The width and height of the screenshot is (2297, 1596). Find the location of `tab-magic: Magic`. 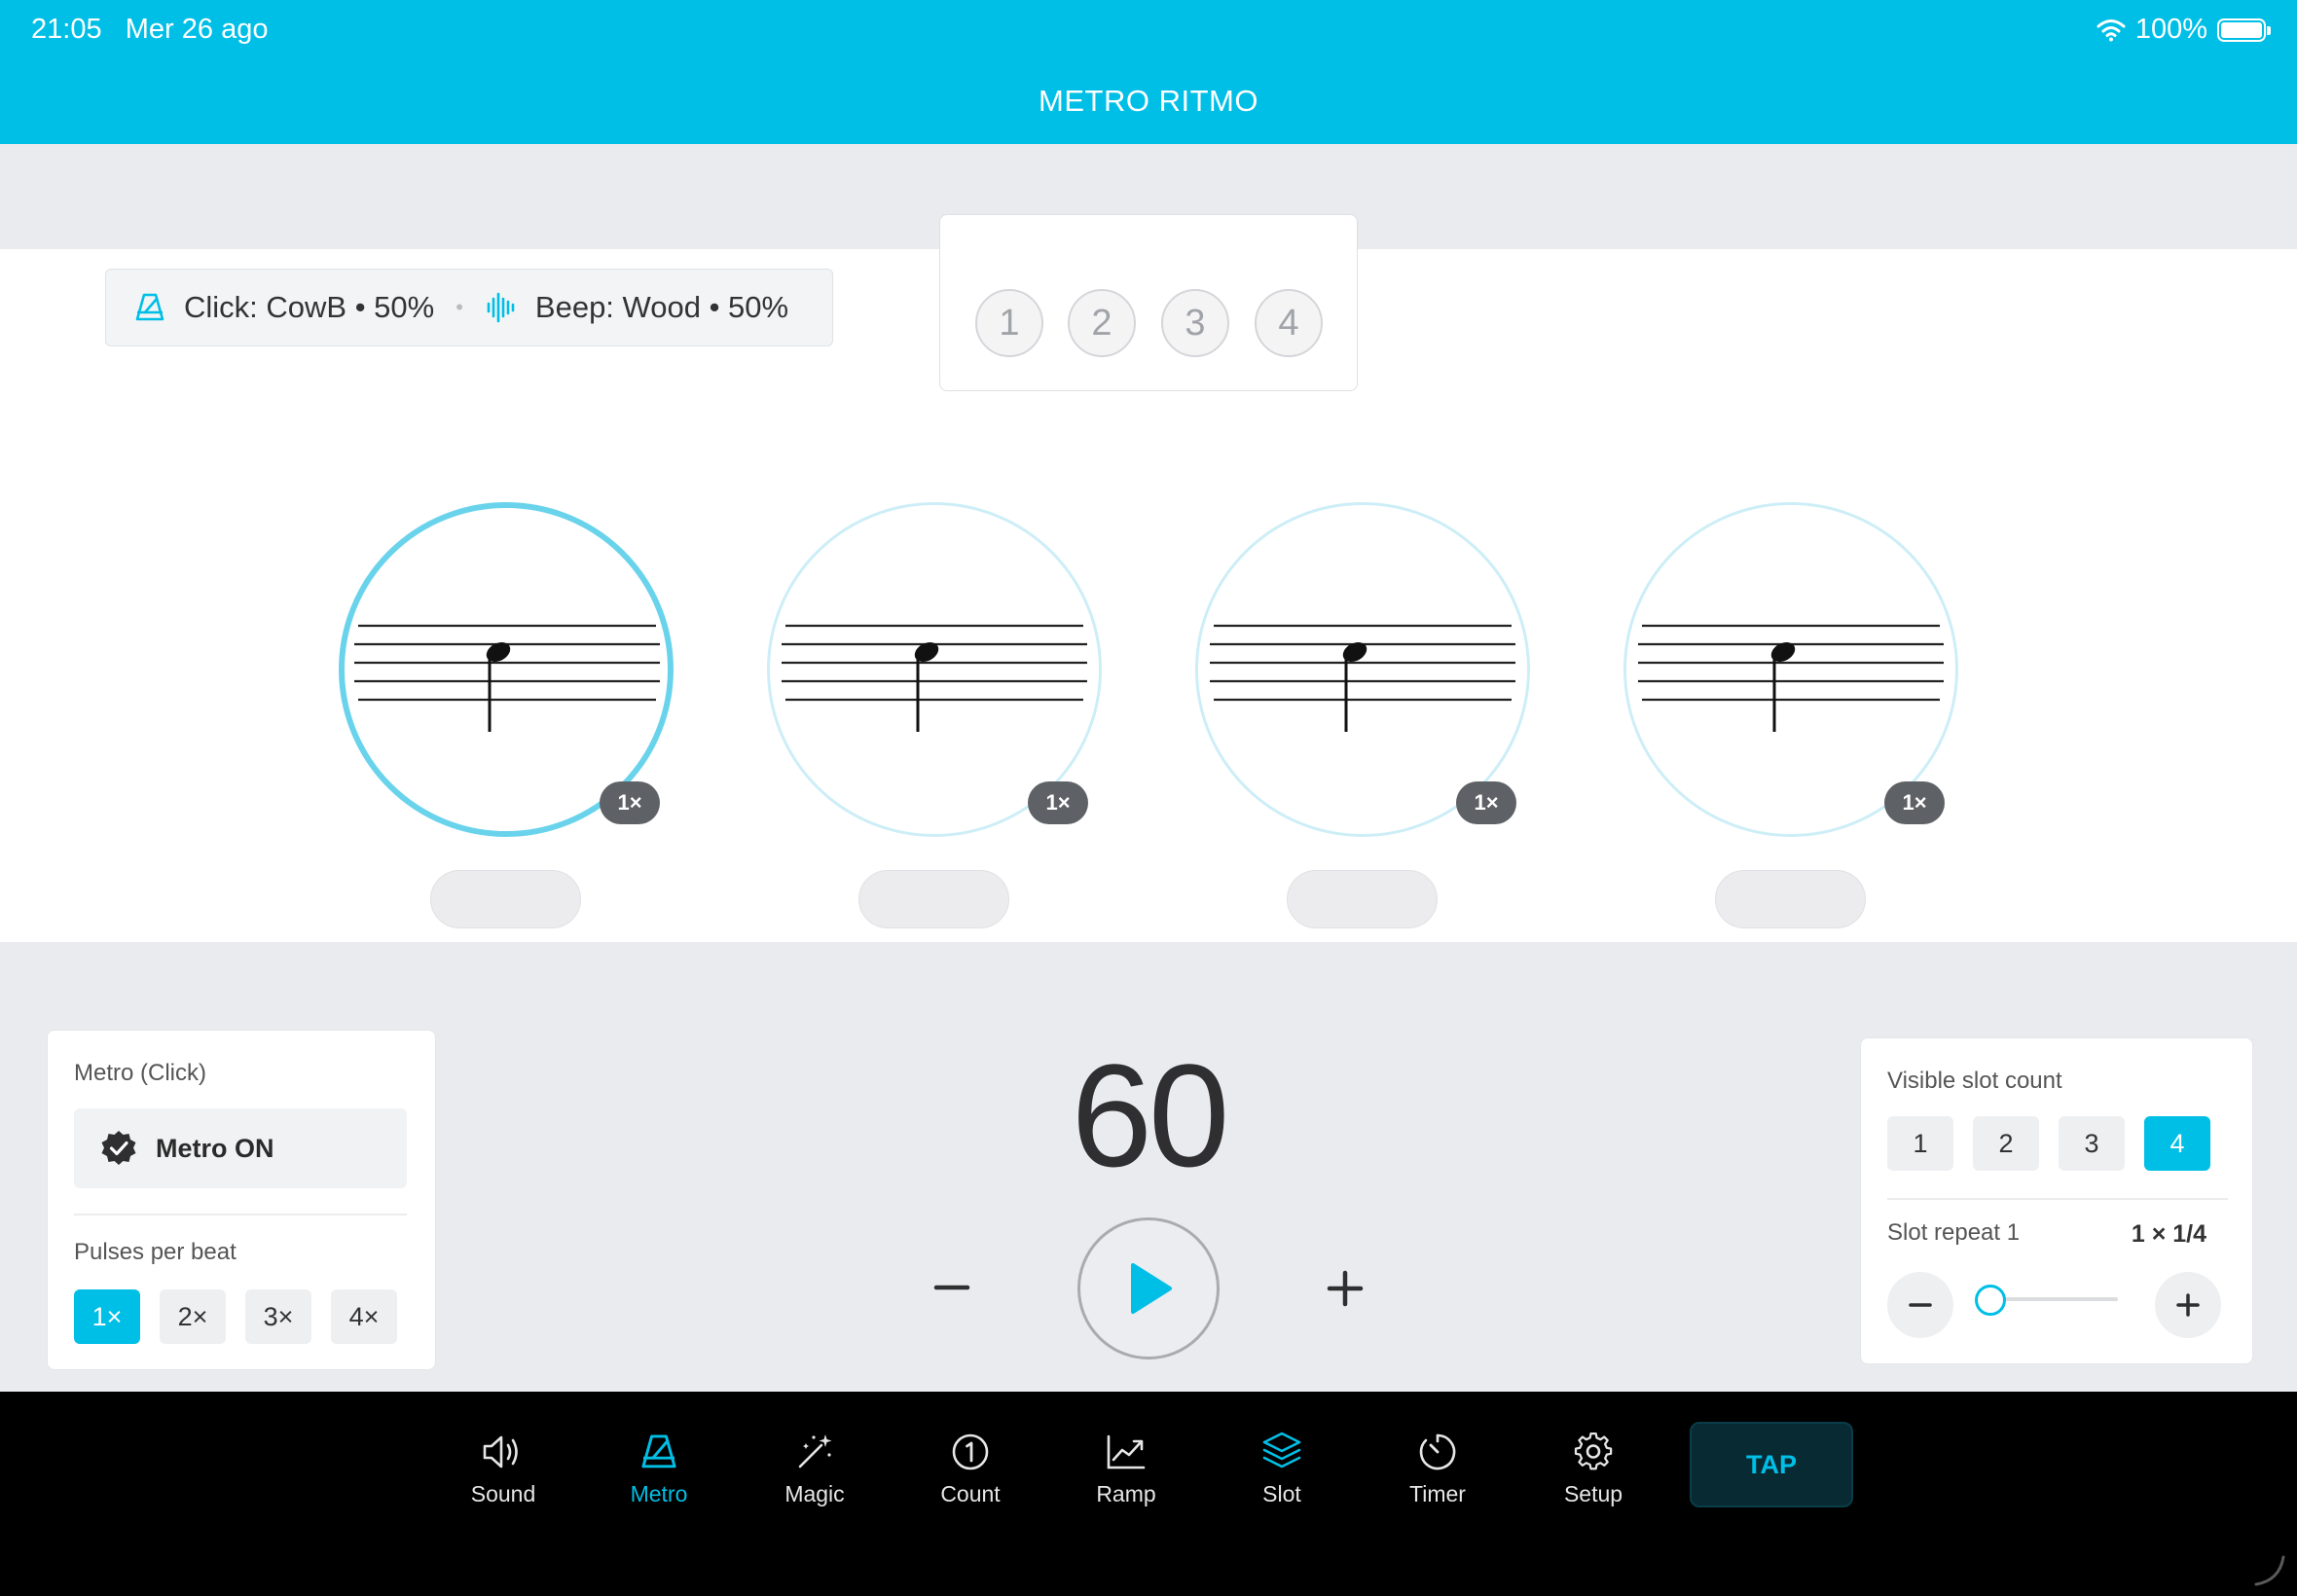

tab-magic: Magic is located at coordinates (814, 1466).